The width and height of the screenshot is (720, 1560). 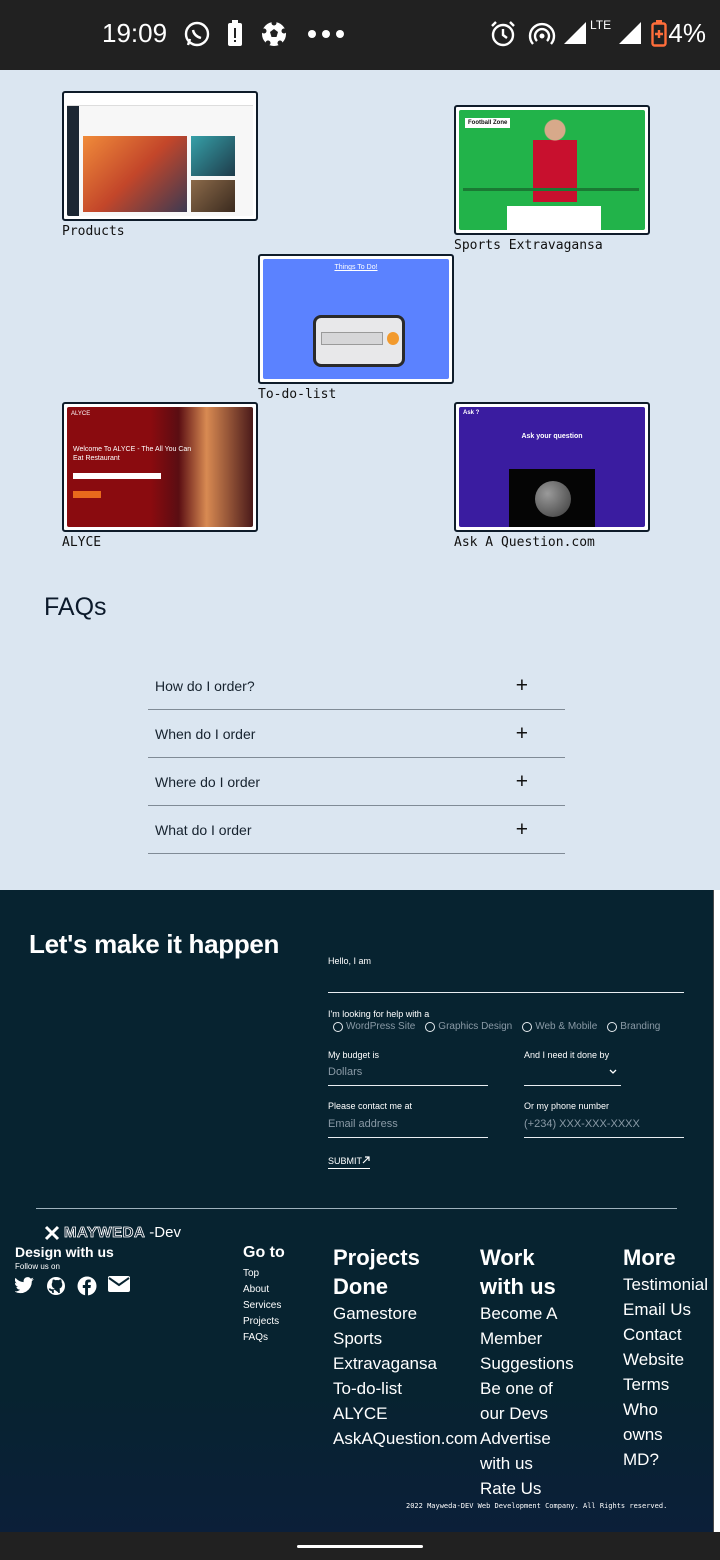 I want to click on home-gesture-handle, so click(x=360, y=1546).